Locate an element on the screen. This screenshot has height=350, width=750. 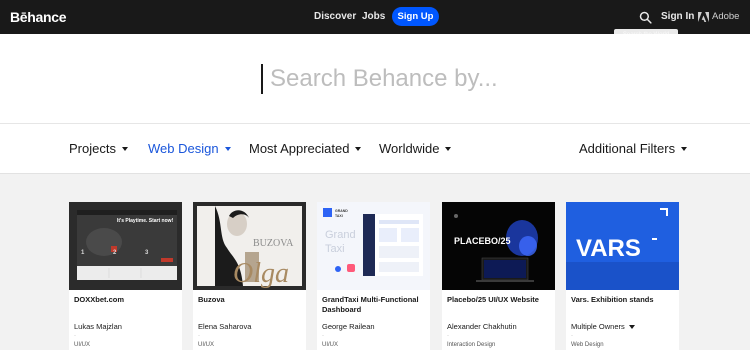
filter-worldwide-label: Worldwide is located at coordinates (409, 148).